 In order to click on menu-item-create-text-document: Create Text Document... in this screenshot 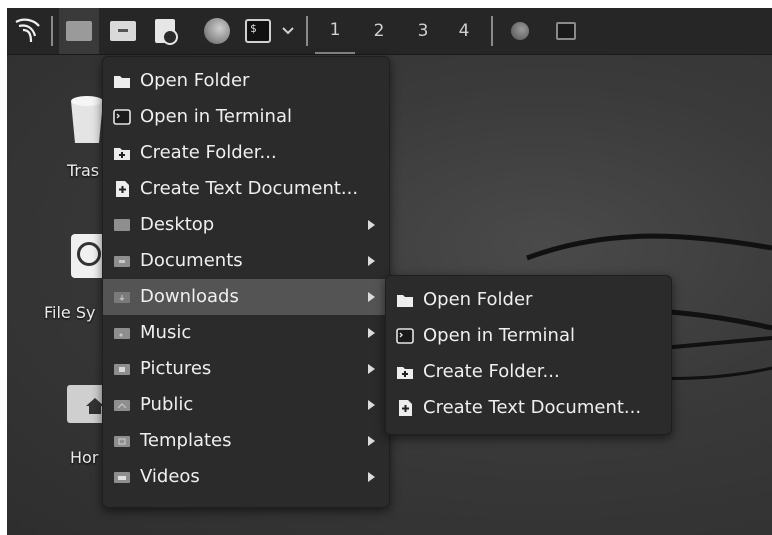, I will do `click(246, 189)`.